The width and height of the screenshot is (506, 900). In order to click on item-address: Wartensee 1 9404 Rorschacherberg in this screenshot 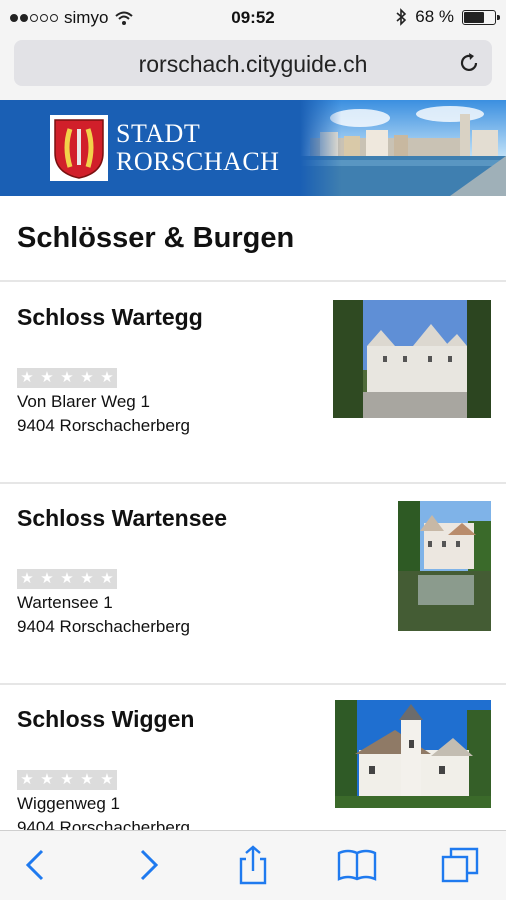, I will do `click(103, 614)`.